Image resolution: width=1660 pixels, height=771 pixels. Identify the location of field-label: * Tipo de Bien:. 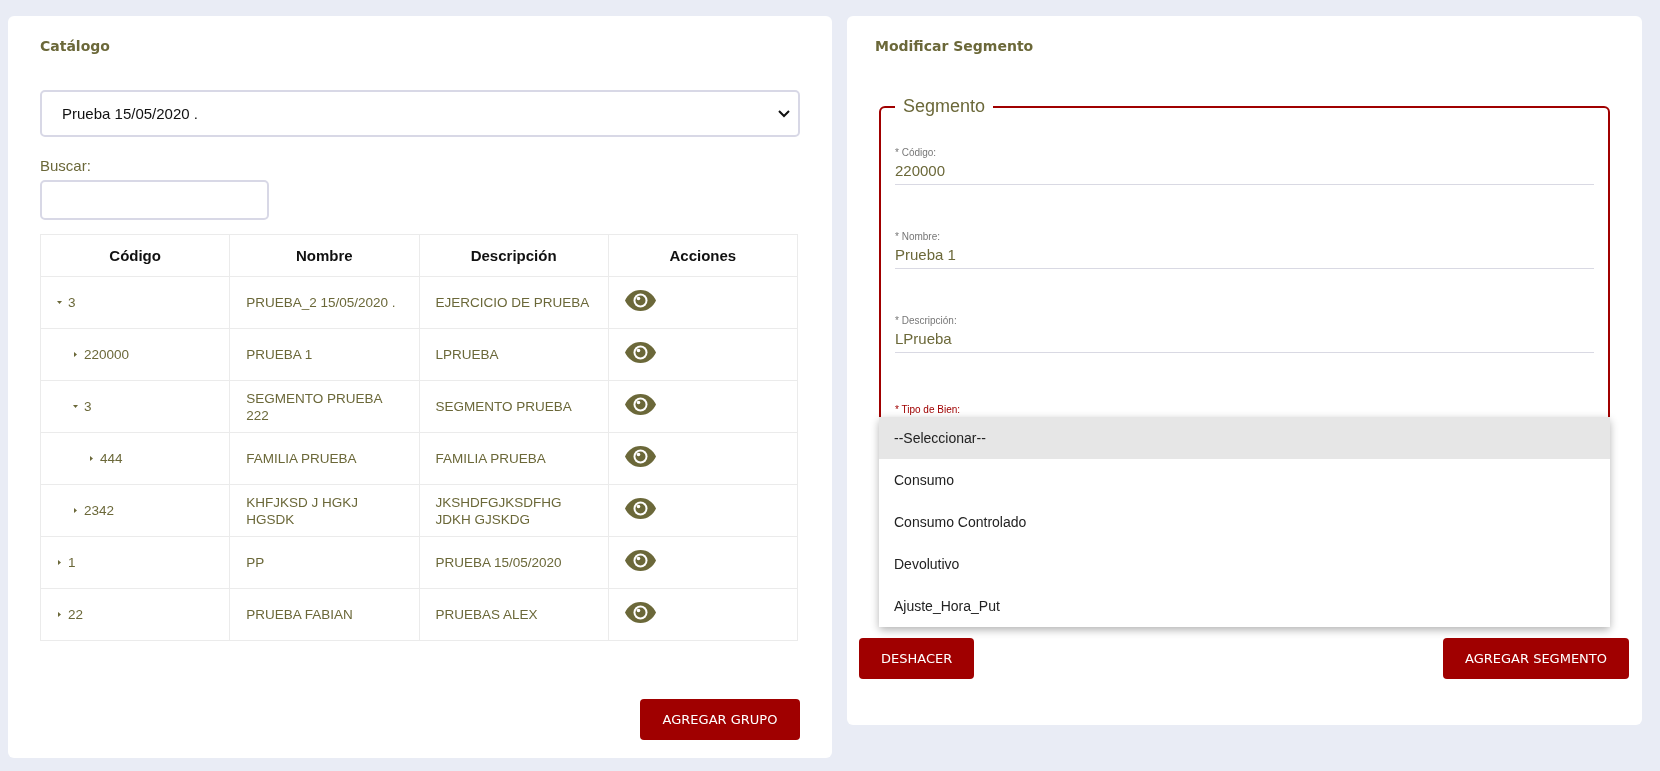
(928, 409).